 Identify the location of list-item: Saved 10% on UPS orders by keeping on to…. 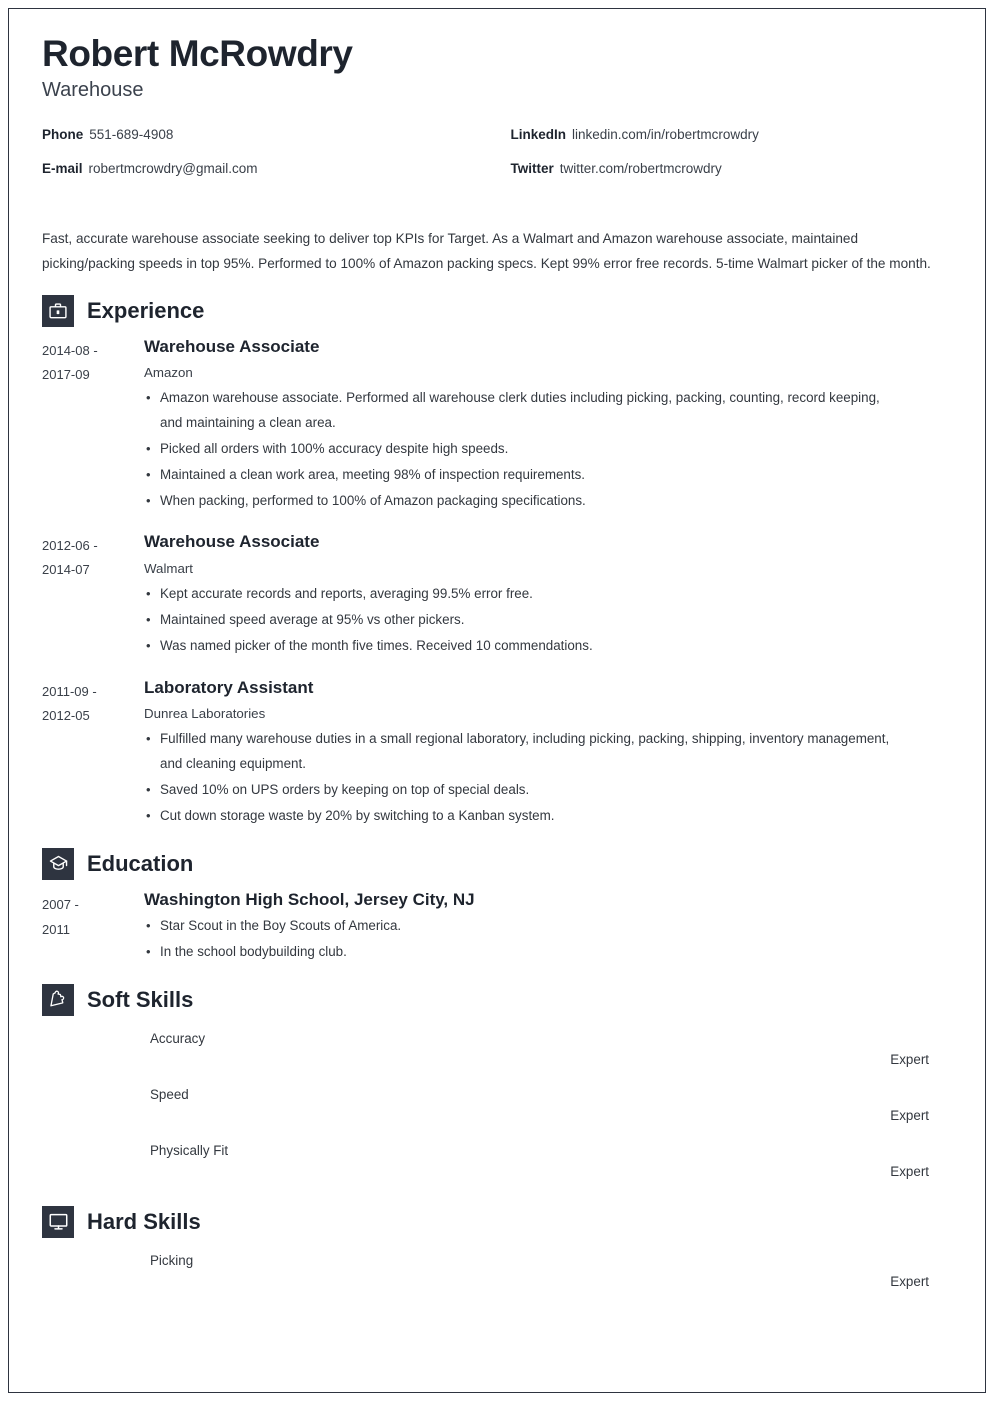
(550, 790).